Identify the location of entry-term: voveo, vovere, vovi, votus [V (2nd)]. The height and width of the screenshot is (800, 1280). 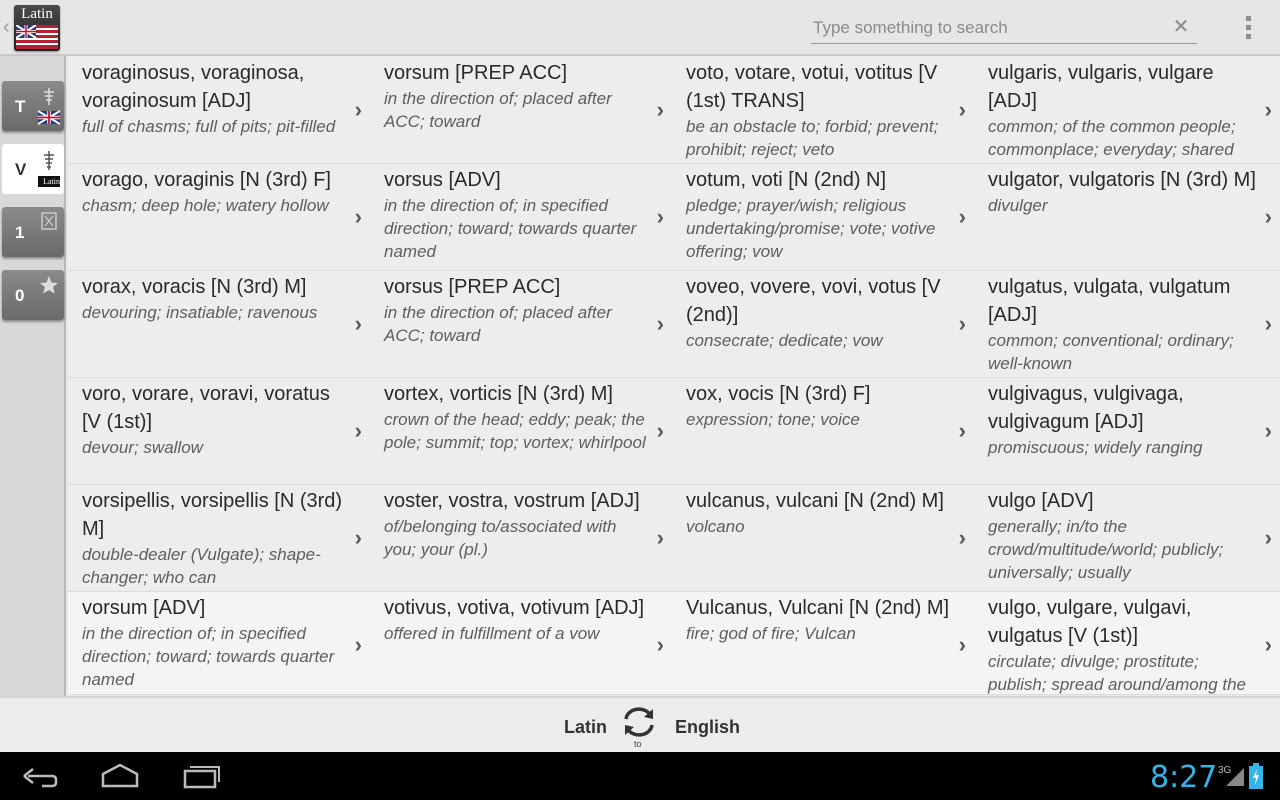
(813, 301).